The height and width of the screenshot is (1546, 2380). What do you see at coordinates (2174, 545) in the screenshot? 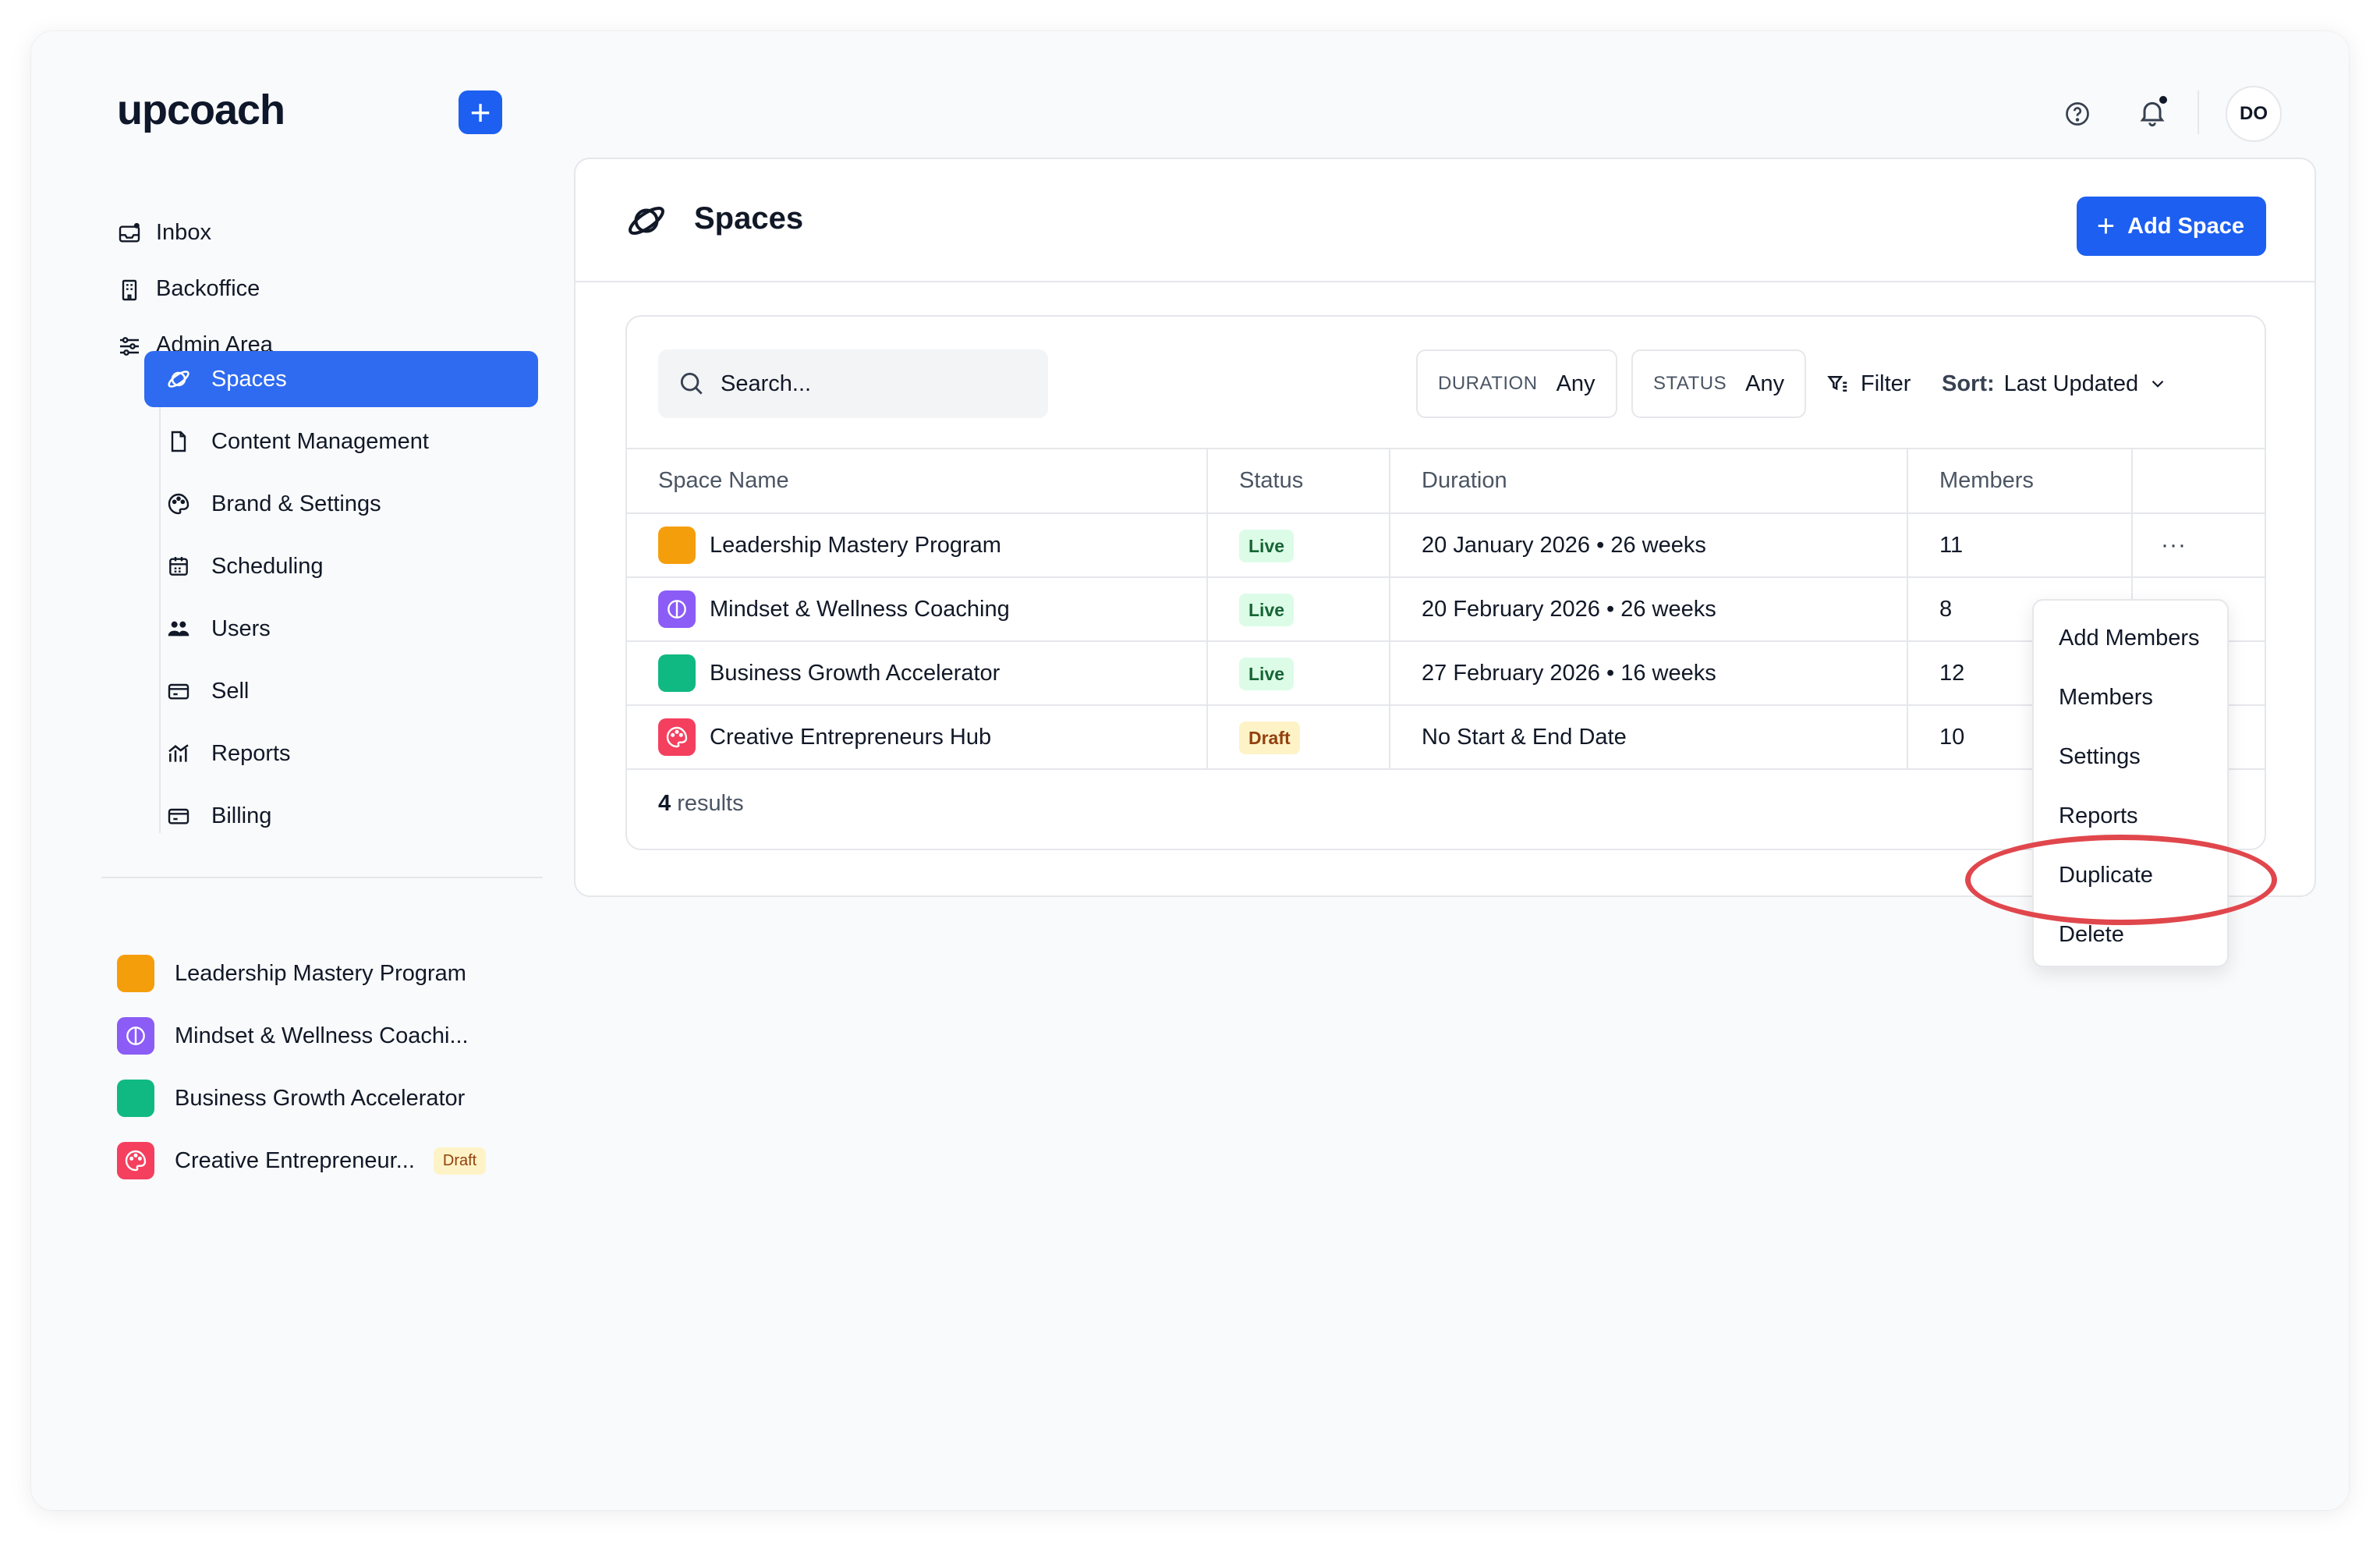
I see `row-menu-button: ···` at bounding box center [2174, 545].